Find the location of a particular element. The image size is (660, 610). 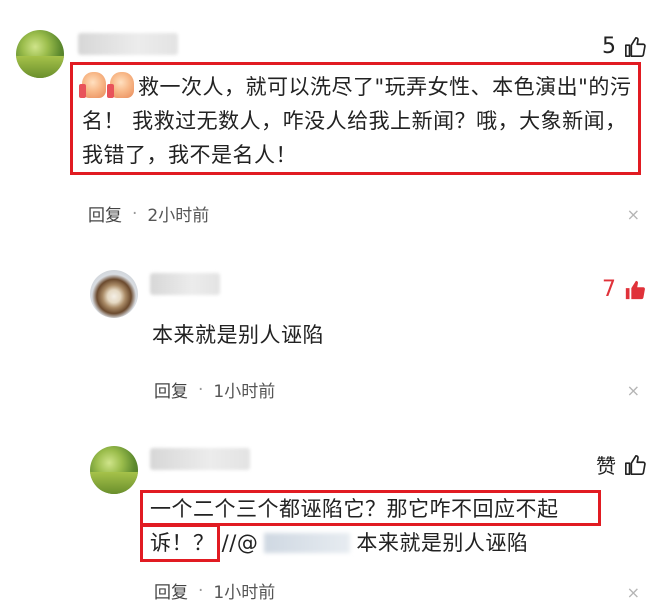

like-button: 7 is located at coordinates (624, 289).